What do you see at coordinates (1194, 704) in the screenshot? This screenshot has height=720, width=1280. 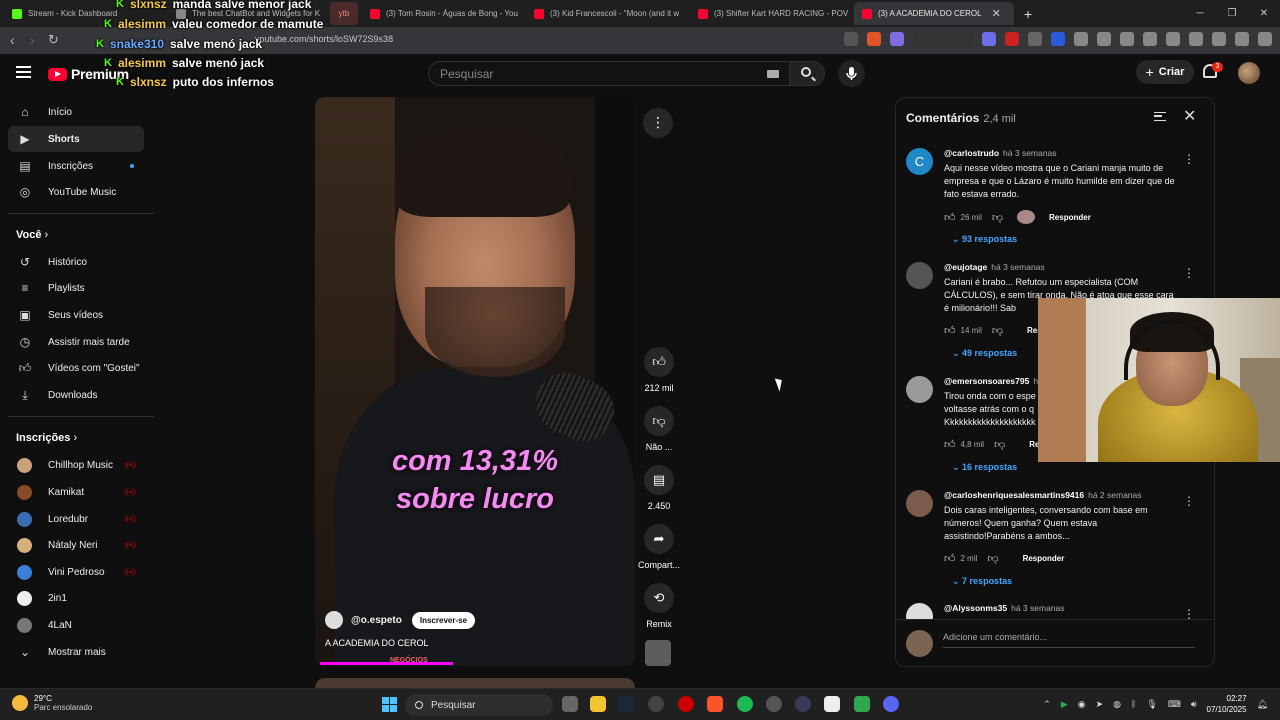 I see `volume-icon: 🔊︎` at bounding box center [1194, 704].